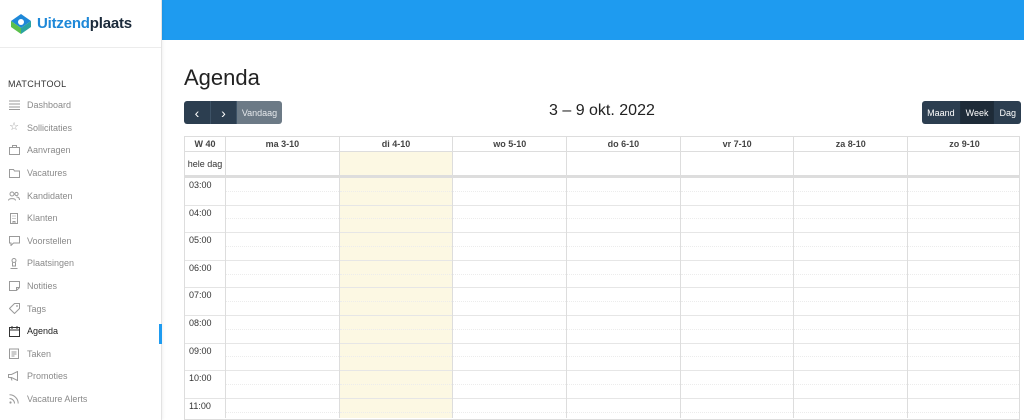 The width and height of the screenshot is (1024, 420). Describe the element at coordinates (197, 112) in the screenshot. I see `prev-week-button: ‹` at that location.